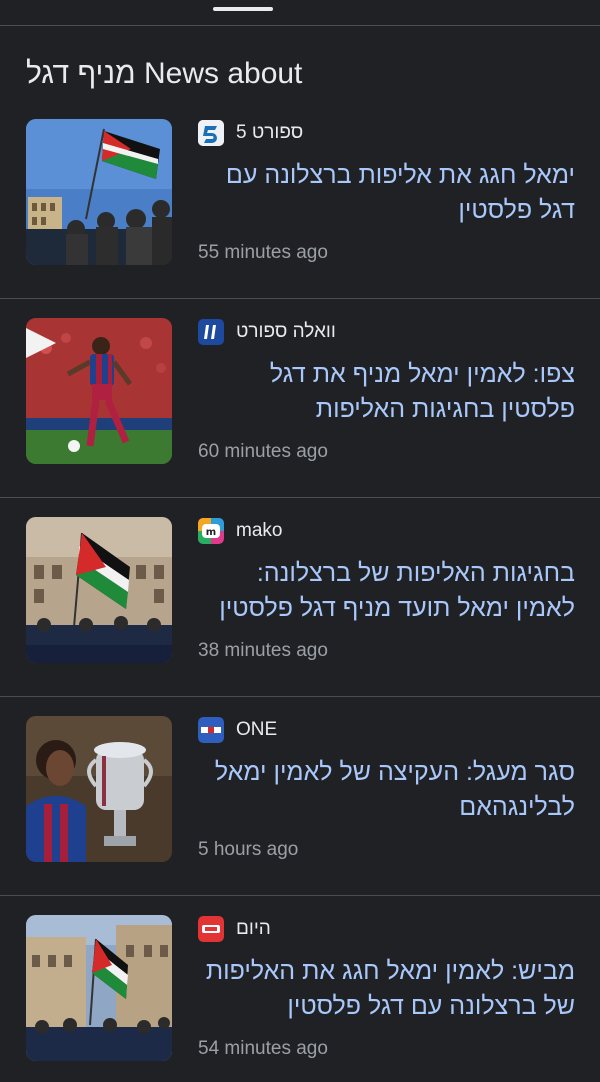  Describe the element at coordinates (257, 729) in the screenshot. I see `source-name: ONE` at that location.